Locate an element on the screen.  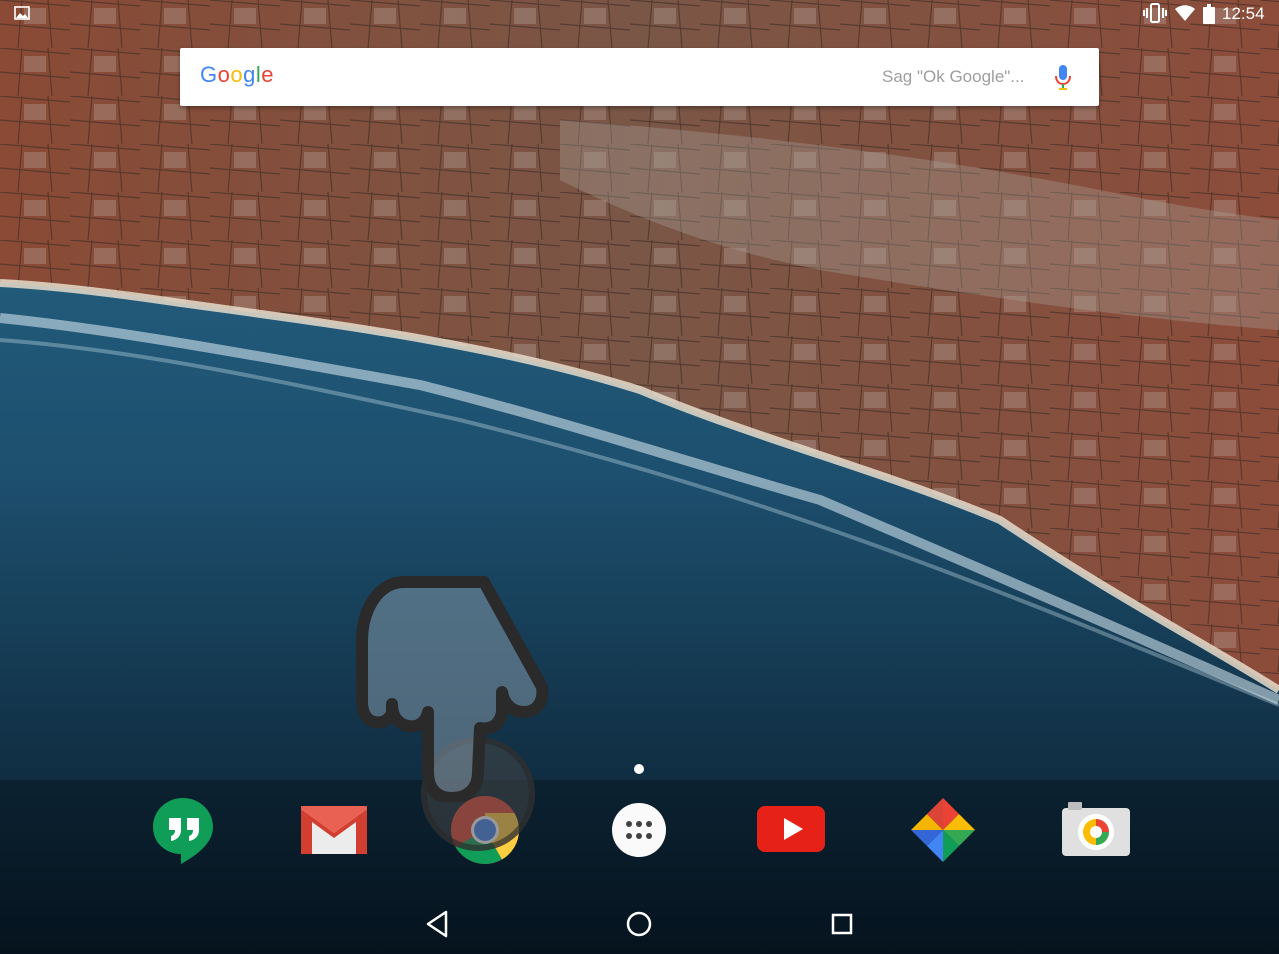
app-drawer is located at coordinates (639, 830).